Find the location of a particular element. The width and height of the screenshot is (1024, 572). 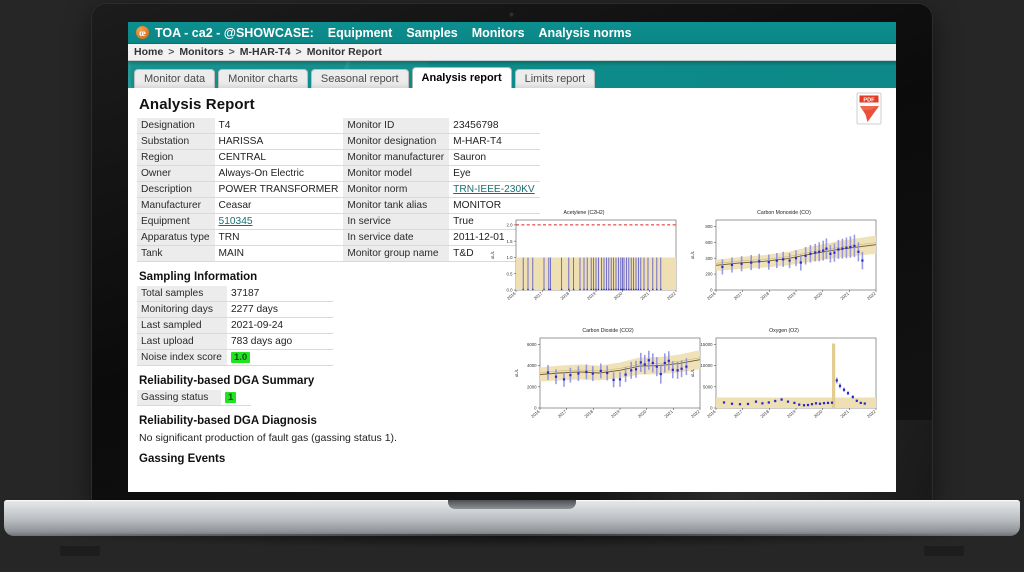

tab-limits-report: Limits report is located at coordinates (555, 78).